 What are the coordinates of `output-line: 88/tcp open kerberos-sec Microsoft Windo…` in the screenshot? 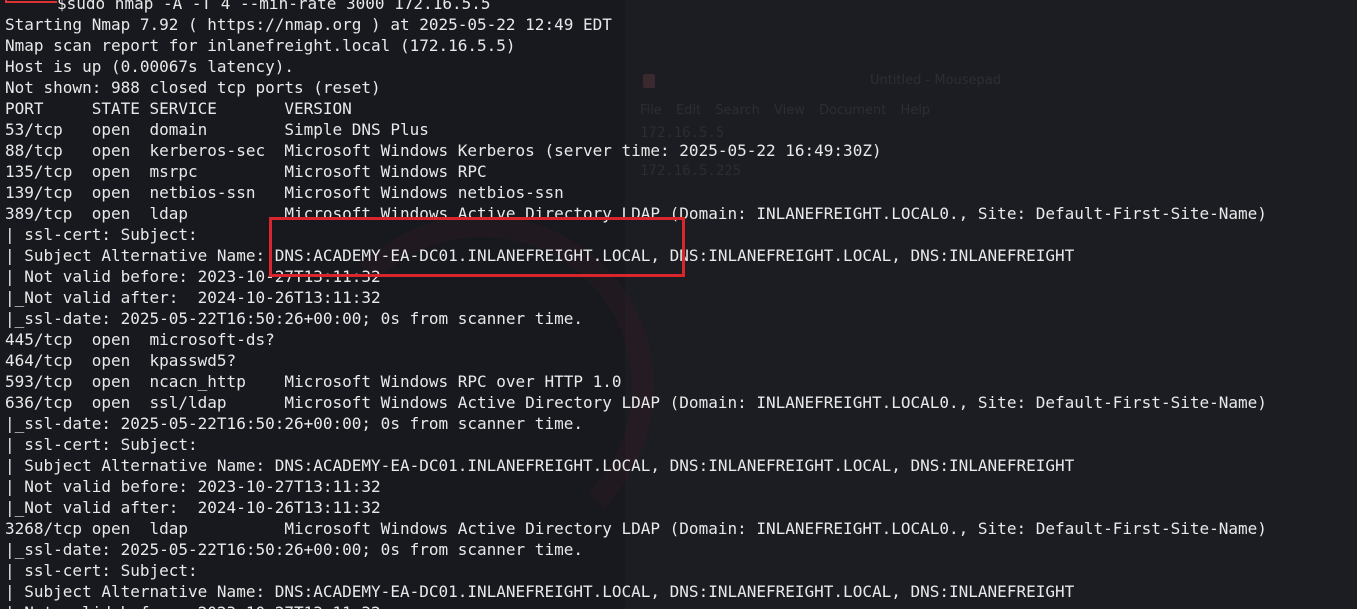 It's located at (443, 150).